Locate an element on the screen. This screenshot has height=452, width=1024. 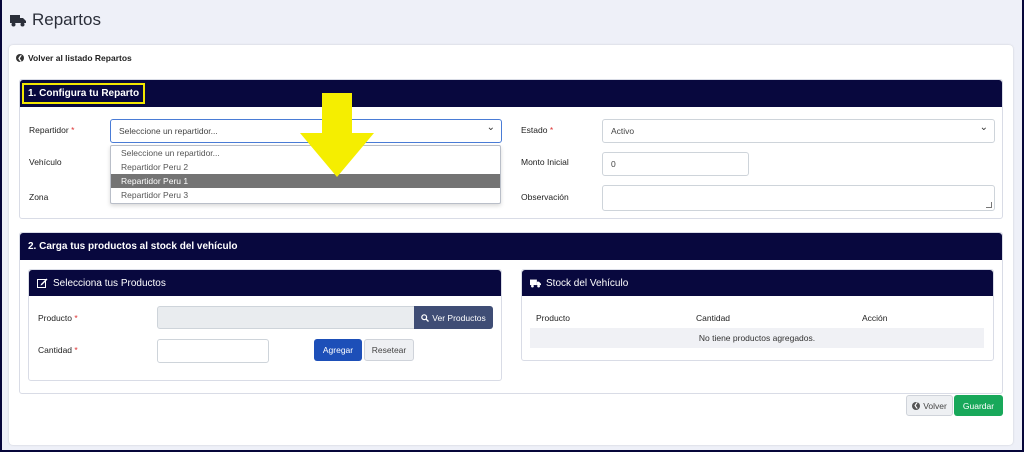
volver-button: ❮ Volver is located at coordinates (929, 405).